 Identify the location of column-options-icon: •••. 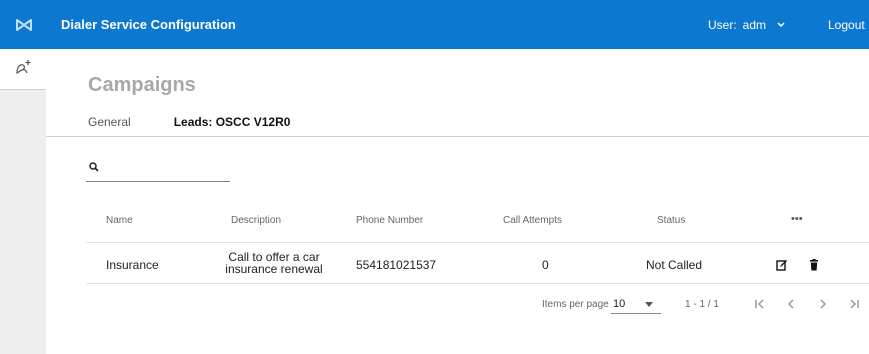
(797, 219).